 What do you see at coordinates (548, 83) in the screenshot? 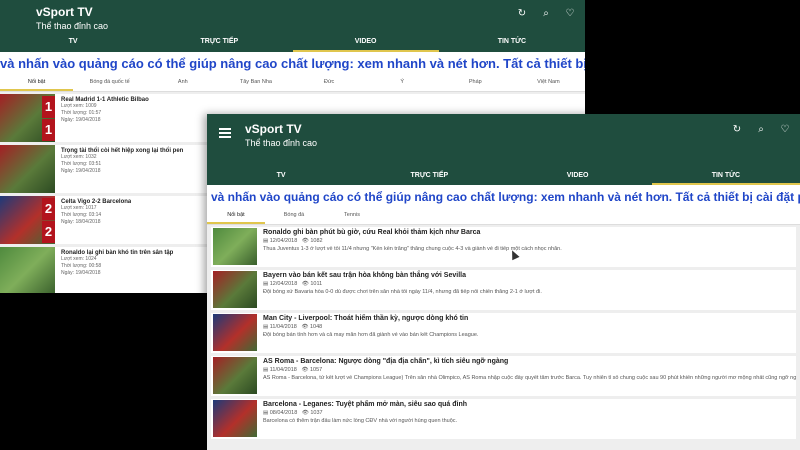
I see `category-vietnam: Việt Nam` at bounding box center [548, 83].